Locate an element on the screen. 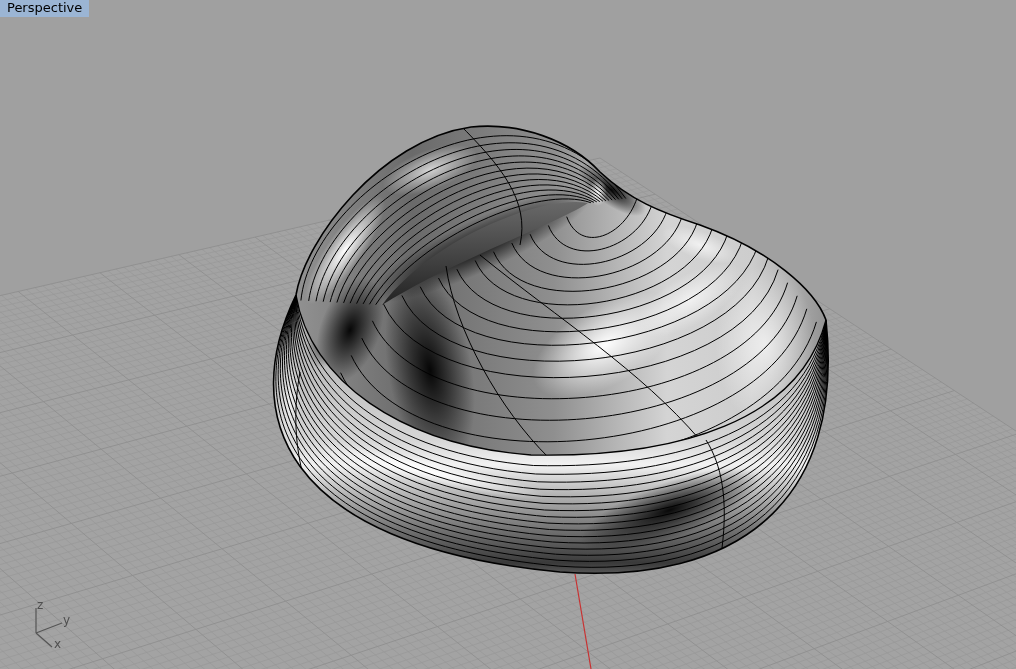  axis-label: z is located at coordinates (40, 605).